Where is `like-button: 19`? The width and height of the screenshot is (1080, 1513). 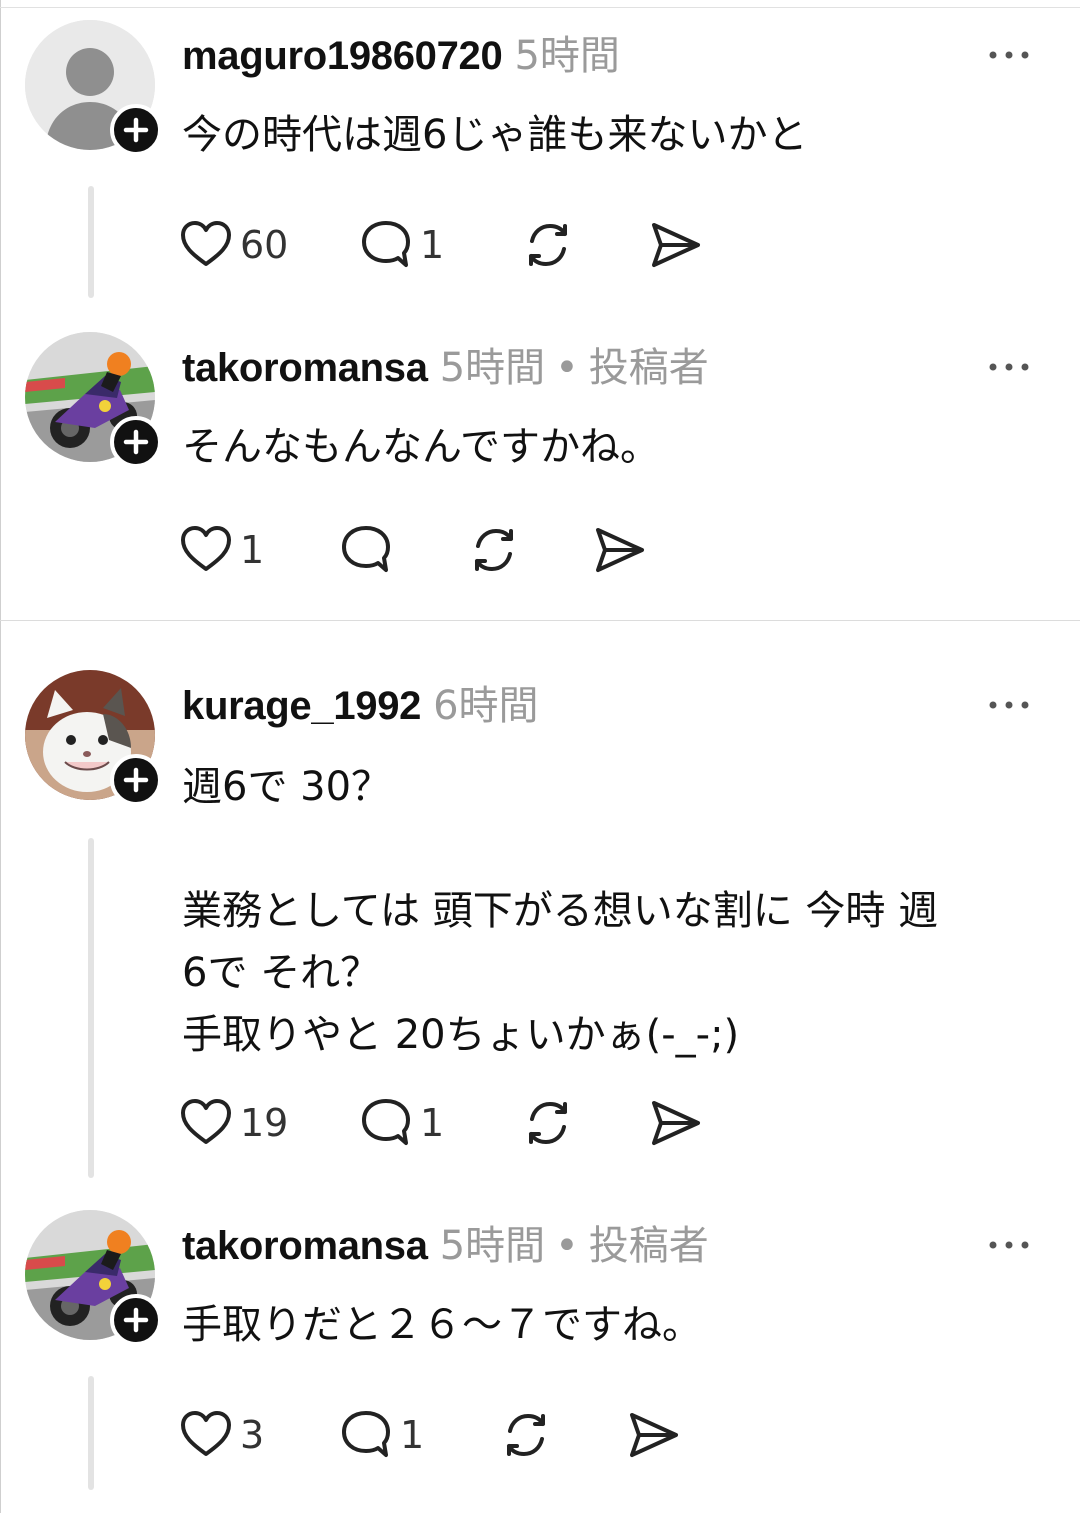
like-button: 19 is located at coordinates (233, 1123).